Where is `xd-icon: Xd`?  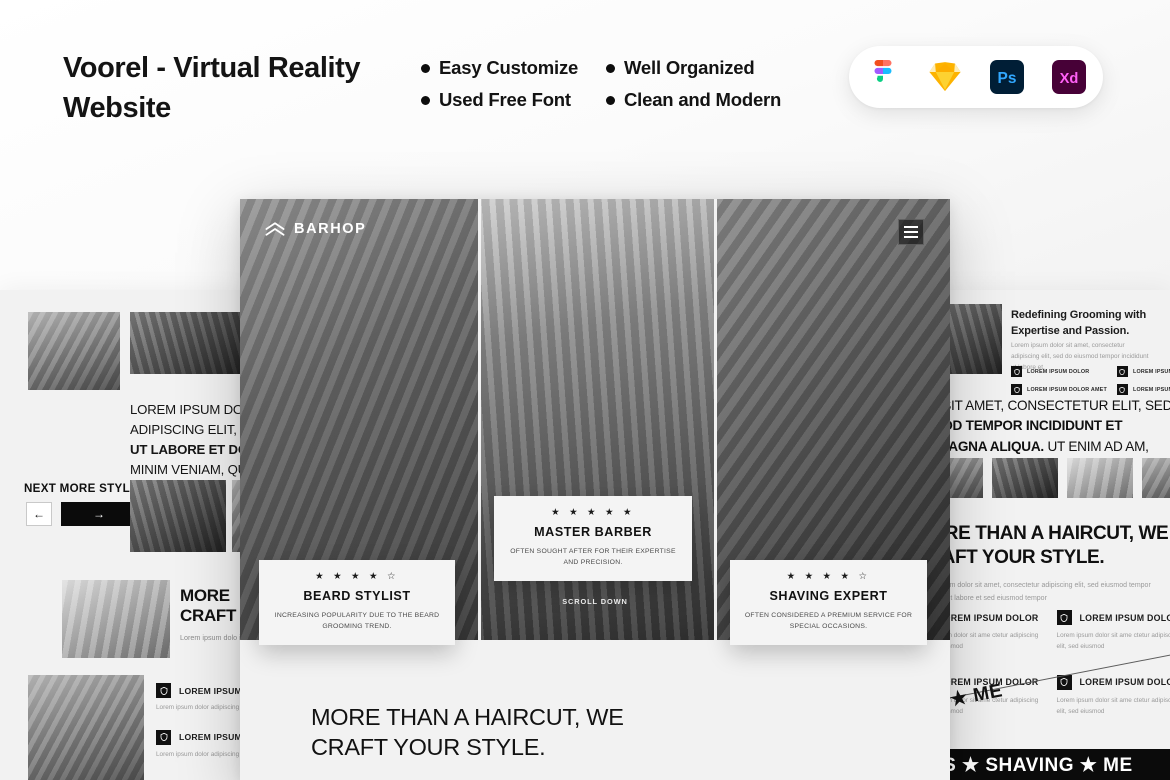
xd-icon: Xd is located at coordinates (1069, 77).